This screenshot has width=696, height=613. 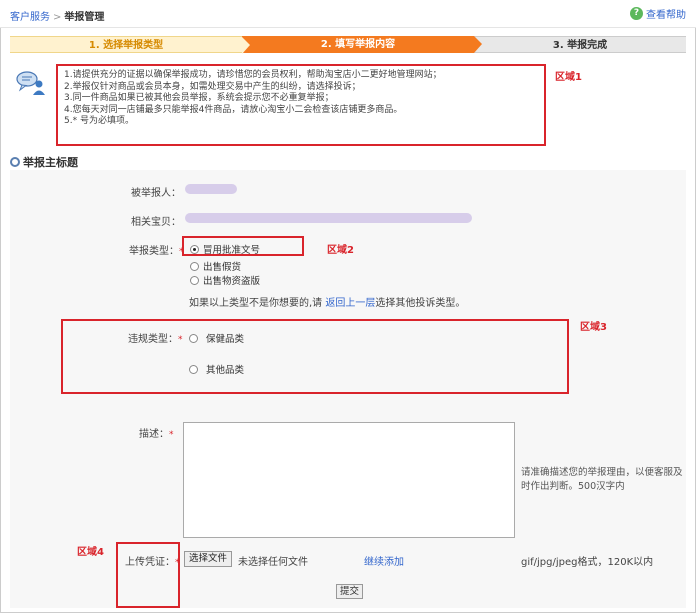 What do you see at coordinates (587, 562) in the screenshot?
I see `file-format-hint: gif/jpg/jpeg格式，120K以内` at bounding box center [587, 562].